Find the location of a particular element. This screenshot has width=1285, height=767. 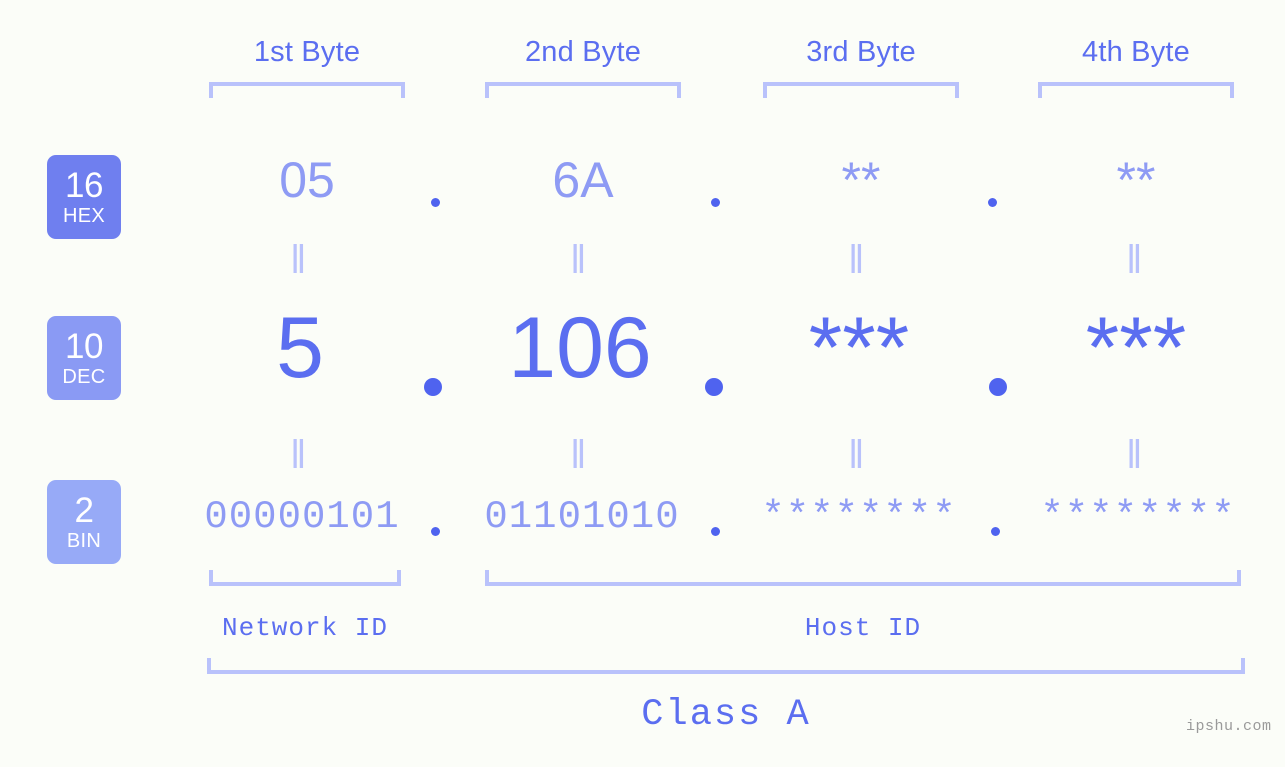

radix-badge-bin: 2 BIN is located at coordinates (84, 522).